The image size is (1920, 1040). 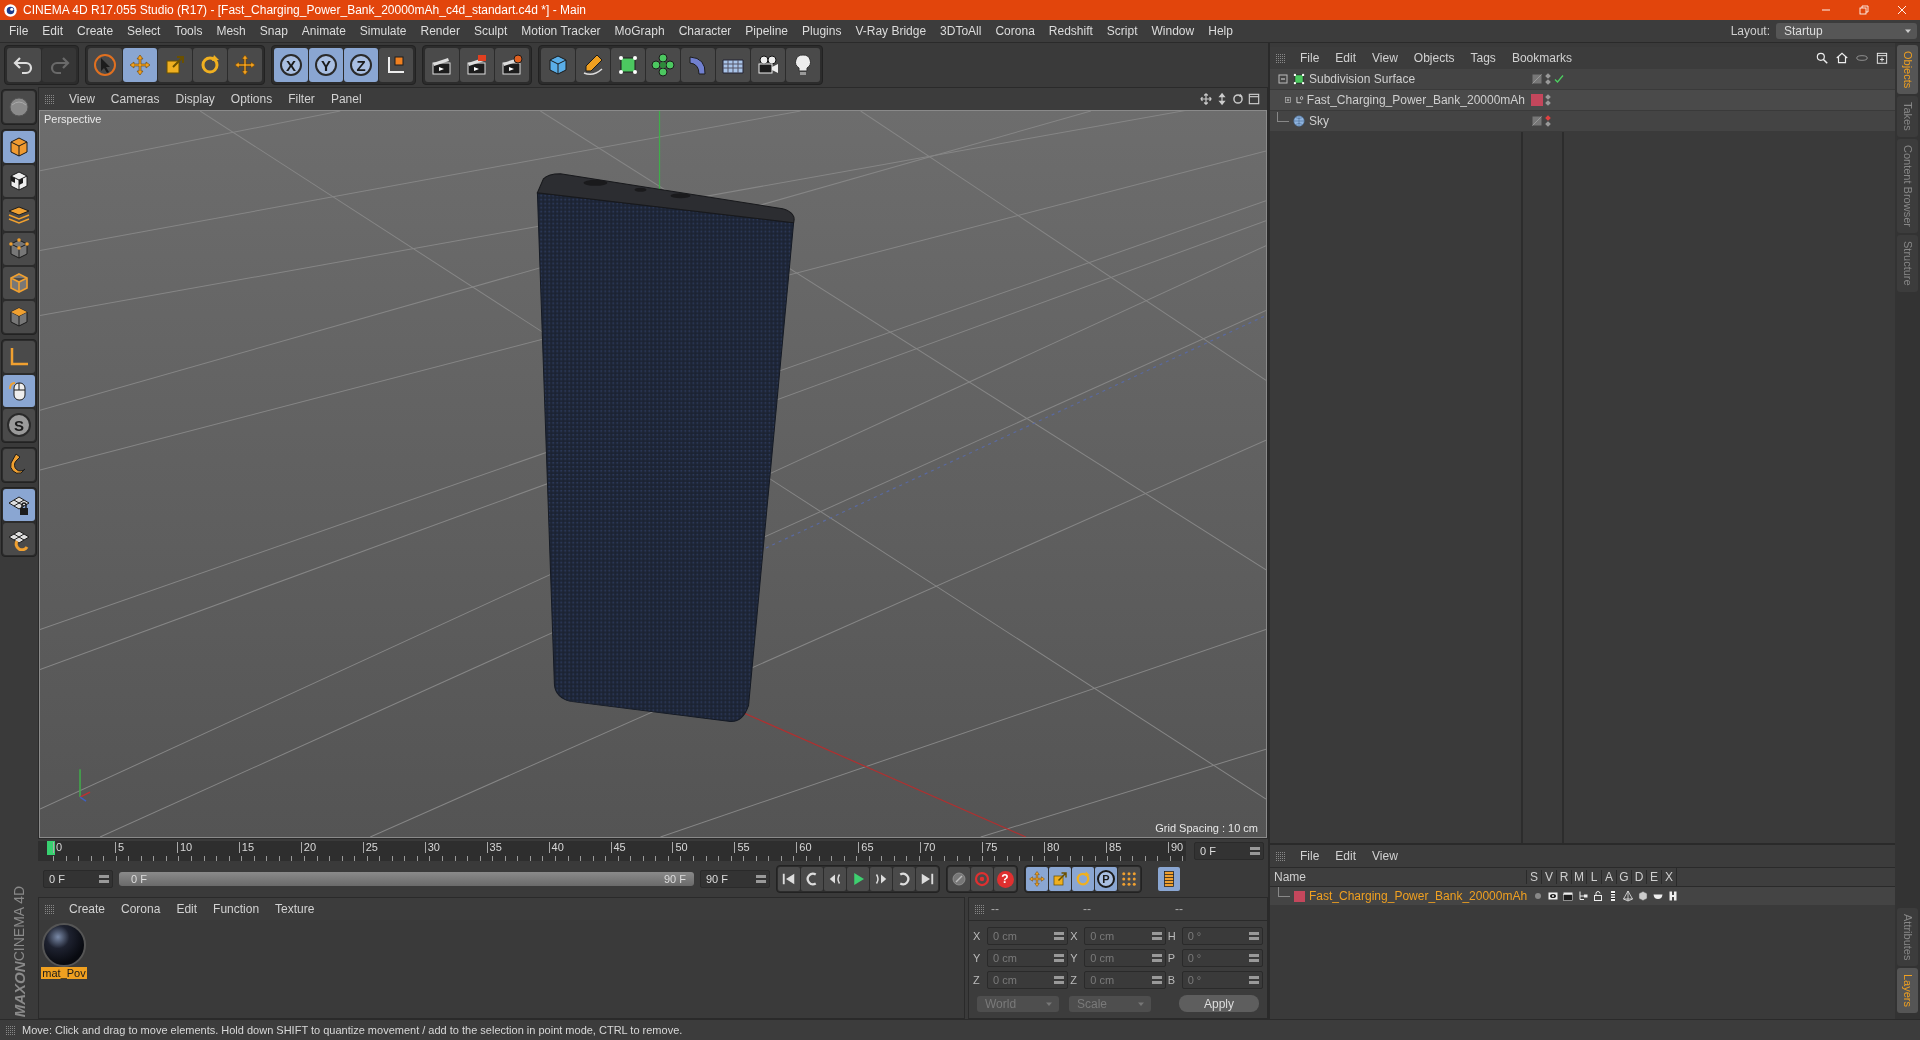 I want to click on timeline-ruler: 0 5 10 15 20 25 30 35 40 45 50 55 60 65 70 75 80 85 90, so click(x=612, y=851).